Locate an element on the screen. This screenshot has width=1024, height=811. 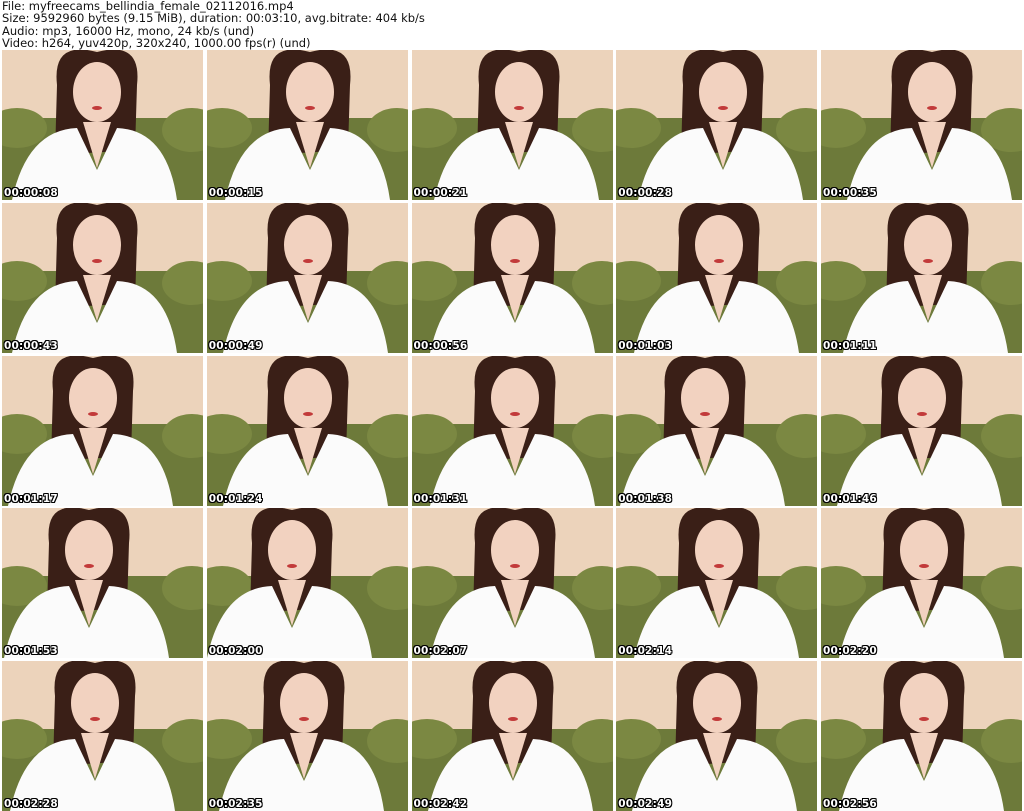
thumbnail-timestamp: 00:00:43 is located at coordinates (31, 345).